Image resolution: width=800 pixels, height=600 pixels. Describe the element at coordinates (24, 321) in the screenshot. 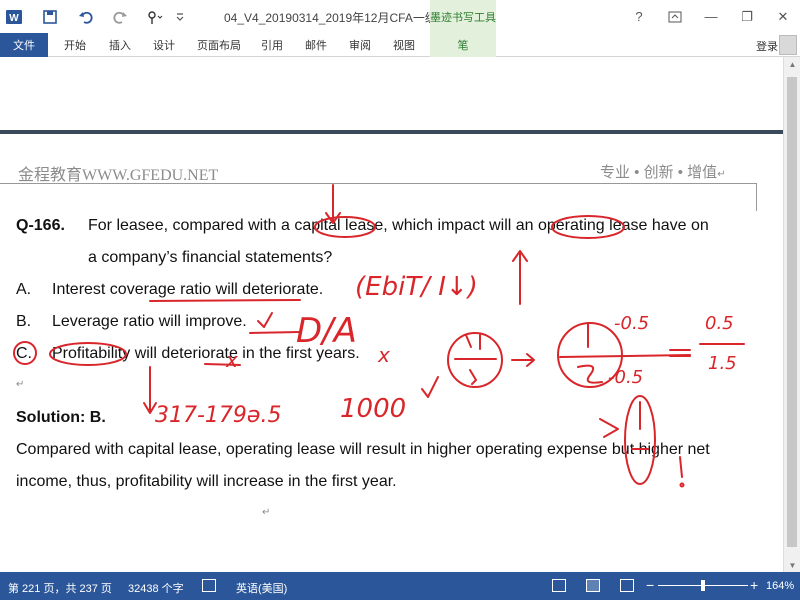

I see `option-b-letter: B.` at that location.